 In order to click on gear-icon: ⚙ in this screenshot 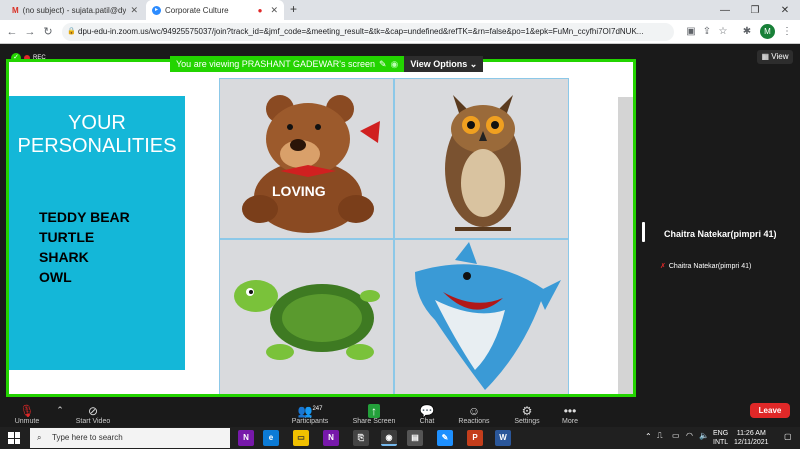, I will do `click(527, 411)`.